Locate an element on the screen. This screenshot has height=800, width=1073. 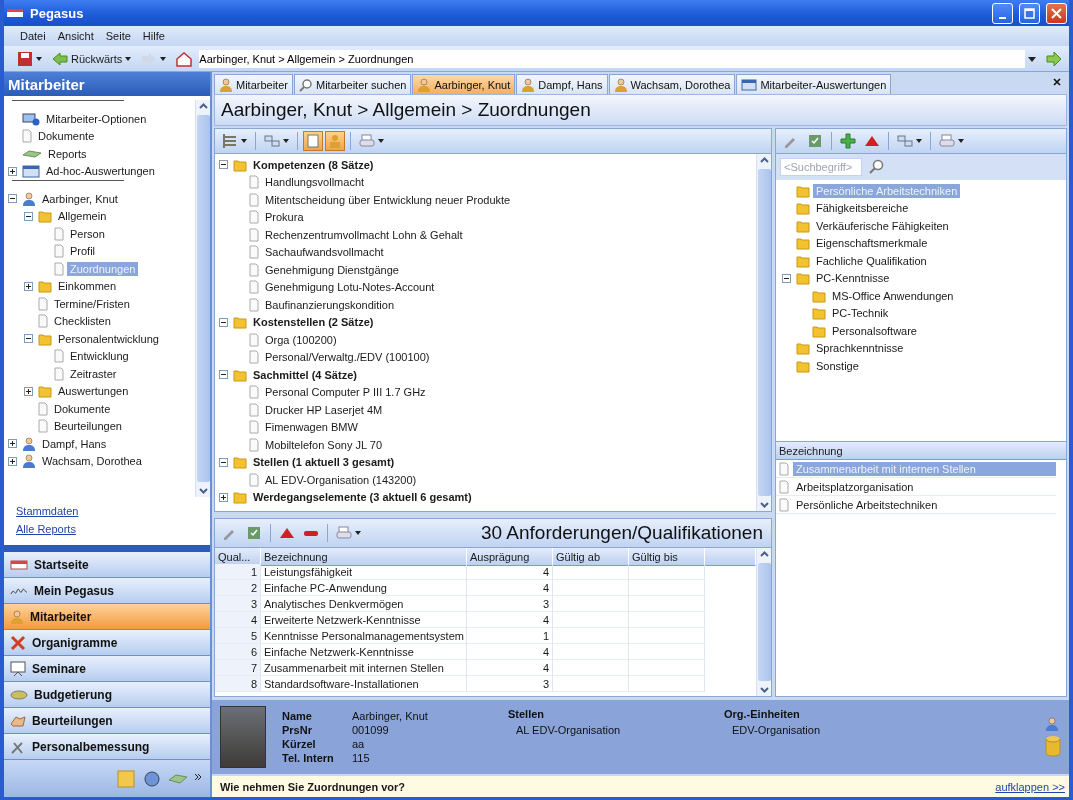
tree-item: Werdegangselemente (3 aktuell 6 gesamt) is located at coordinates (362, 497).